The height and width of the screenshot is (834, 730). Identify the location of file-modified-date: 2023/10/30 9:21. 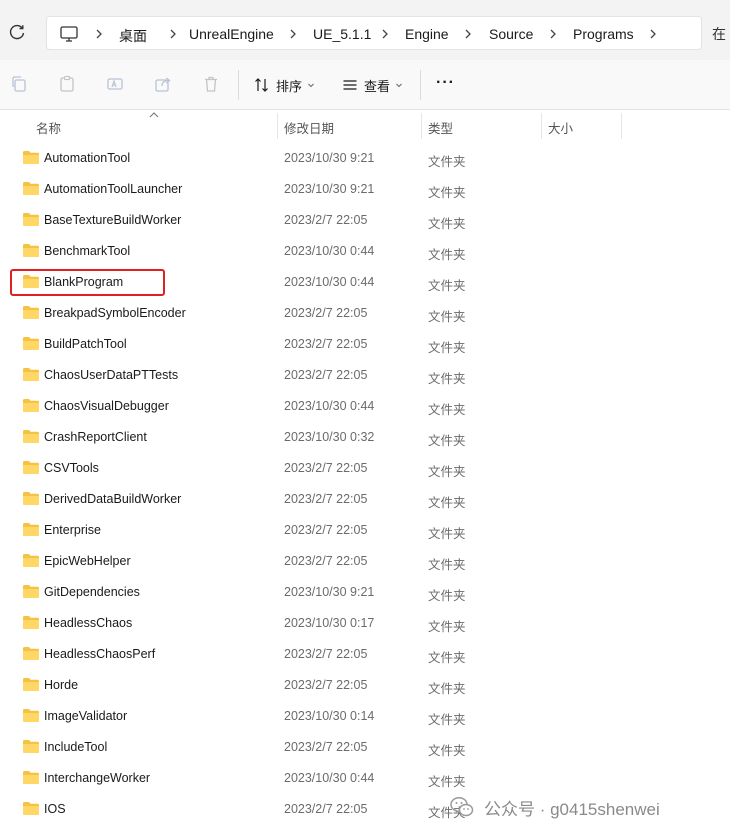
(329, 158).